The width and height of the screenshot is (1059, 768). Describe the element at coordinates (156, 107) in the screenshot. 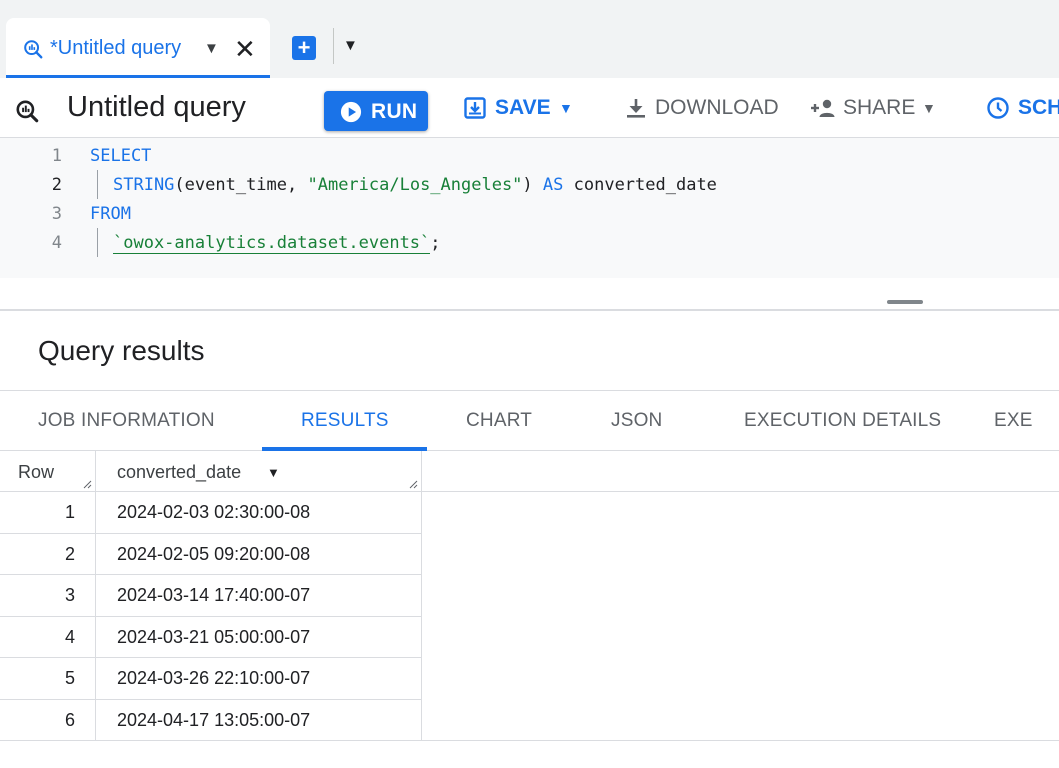

I see `query-title: Untitled query` at that location.